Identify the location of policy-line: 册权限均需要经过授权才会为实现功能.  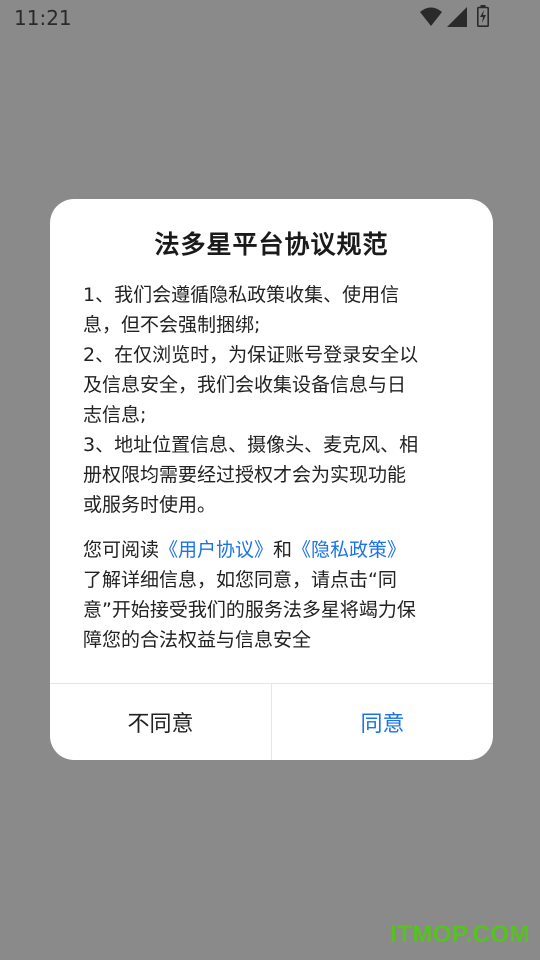
(245, 475).